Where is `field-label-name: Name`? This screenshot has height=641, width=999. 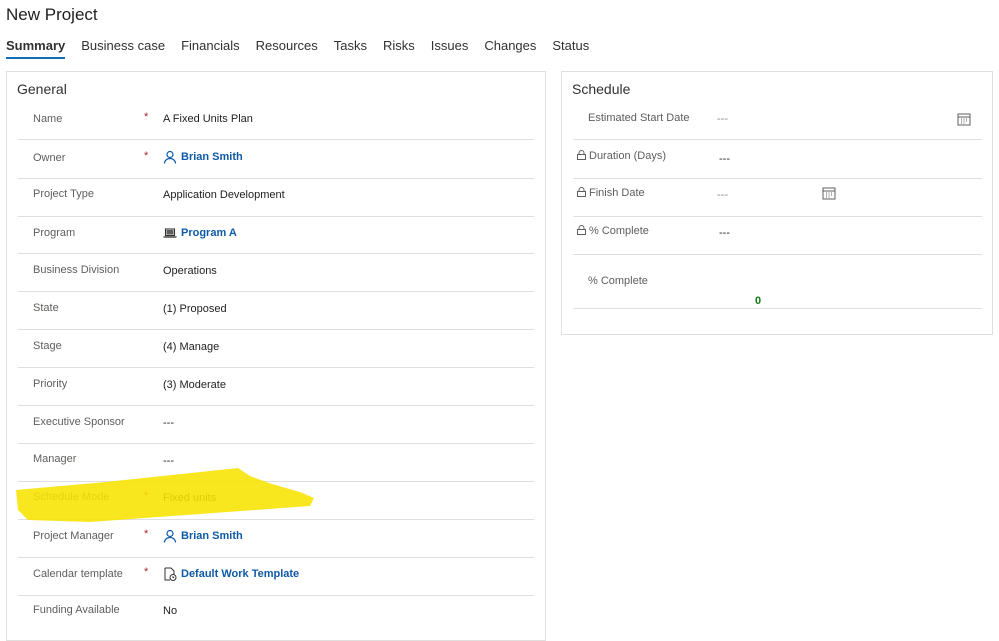 field-label-name: Name is located at coordinates (48, 119).